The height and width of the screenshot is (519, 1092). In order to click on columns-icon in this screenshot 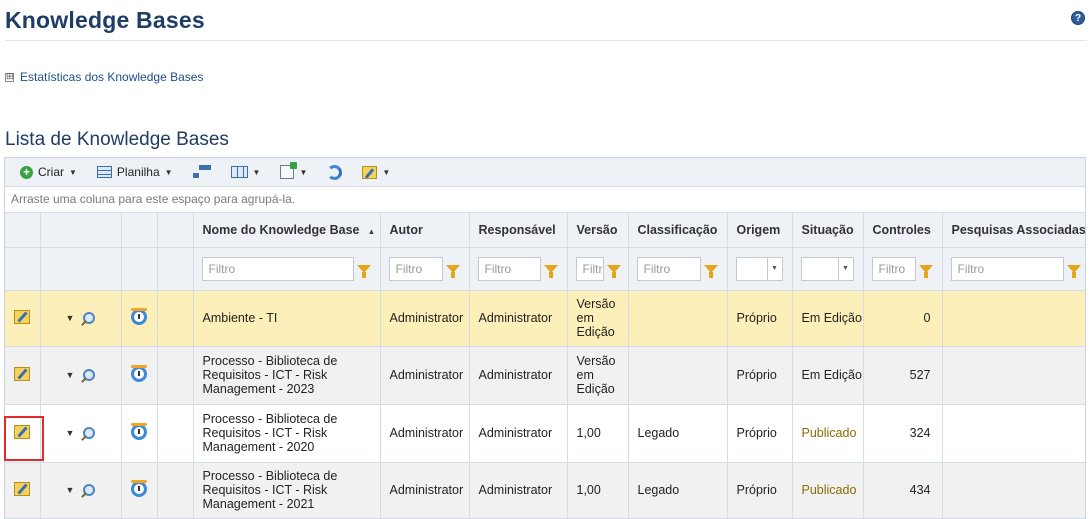, I will do `click(239, 172)`.